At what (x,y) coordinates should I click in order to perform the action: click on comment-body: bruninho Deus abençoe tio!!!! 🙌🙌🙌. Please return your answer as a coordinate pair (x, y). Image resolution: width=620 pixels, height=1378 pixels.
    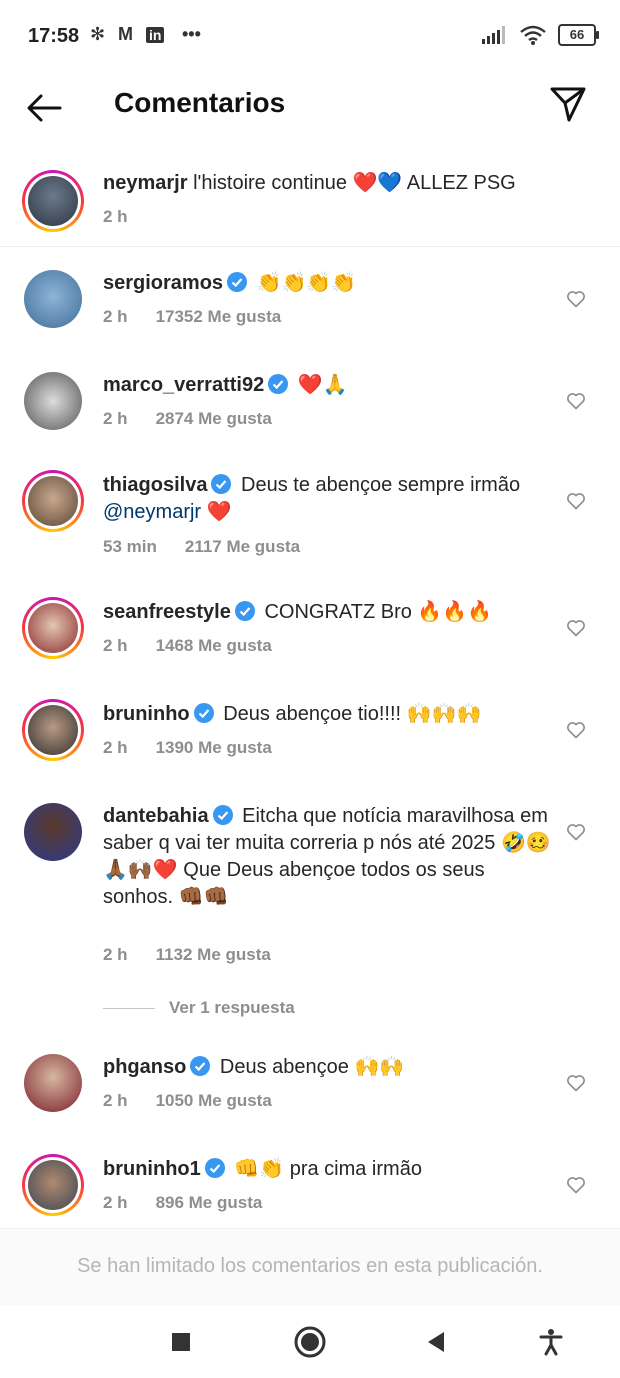
    Looking at the image, I should click on (323, 714).